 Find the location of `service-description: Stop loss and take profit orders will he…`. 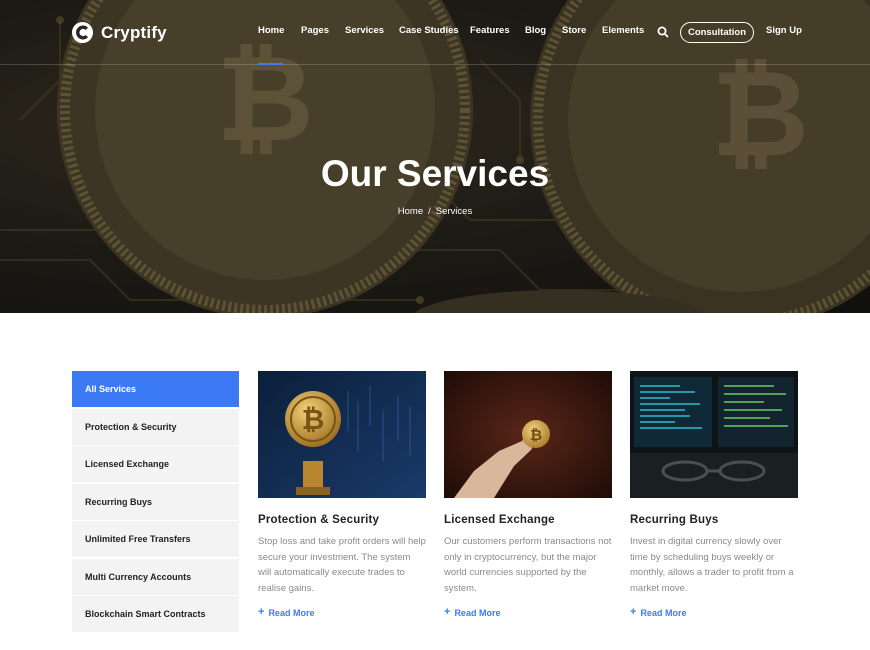

service-description: Stop loss and take profit orders will he… is located at coordinates (342, 565).